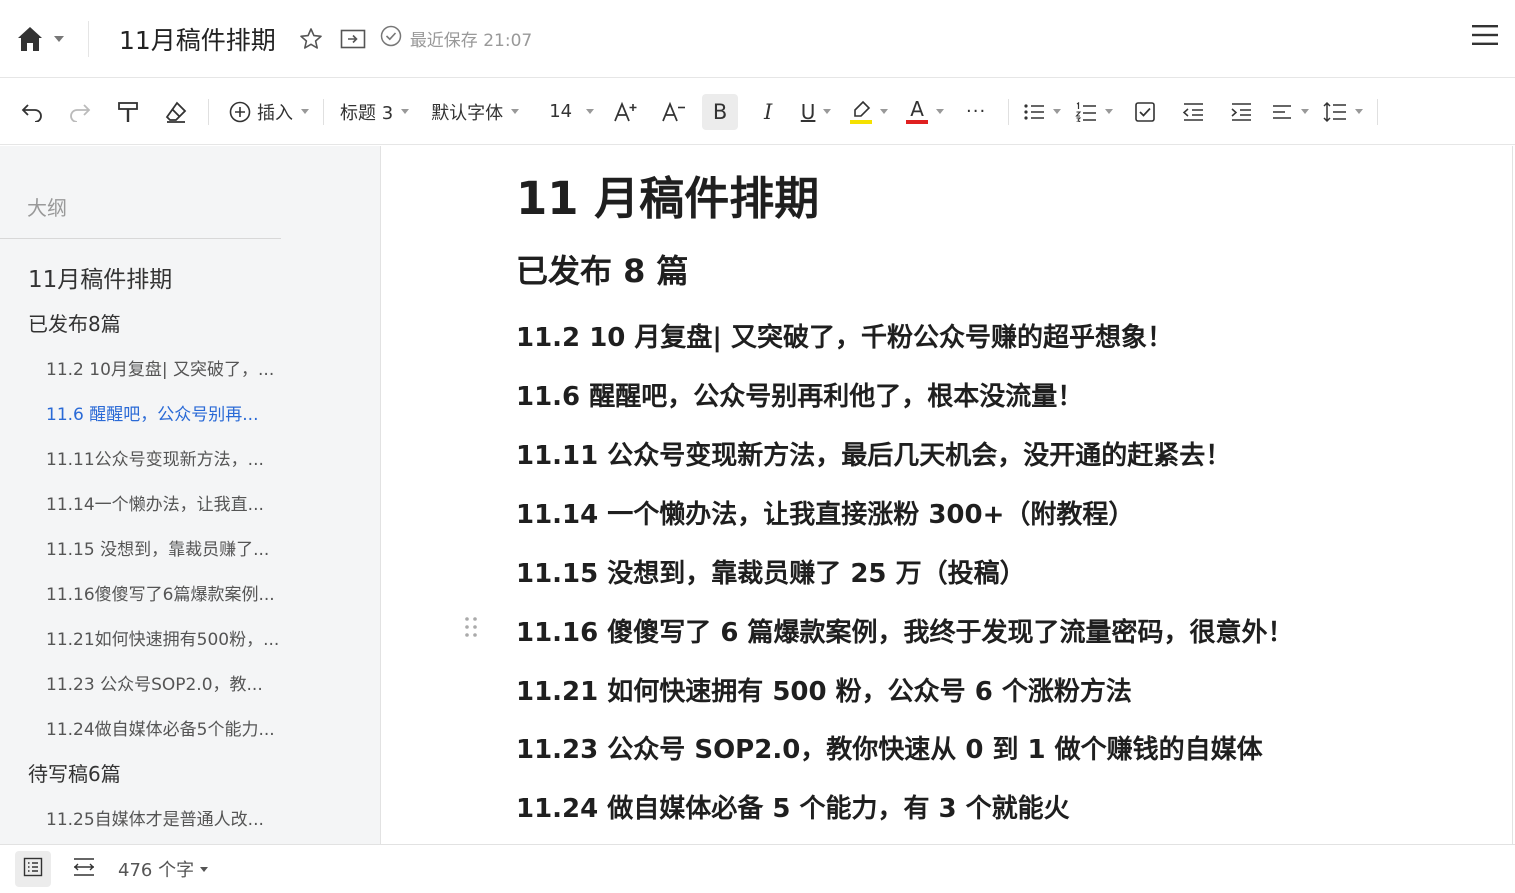 The image size is (1515, 893). Describe the element at coordinates (905, 630) in the screenshot. I see `doc-heading-3: 11.16 傻傻写了 6 篇爆款案例，我终于发现了流量密码，很意外！` at that location.